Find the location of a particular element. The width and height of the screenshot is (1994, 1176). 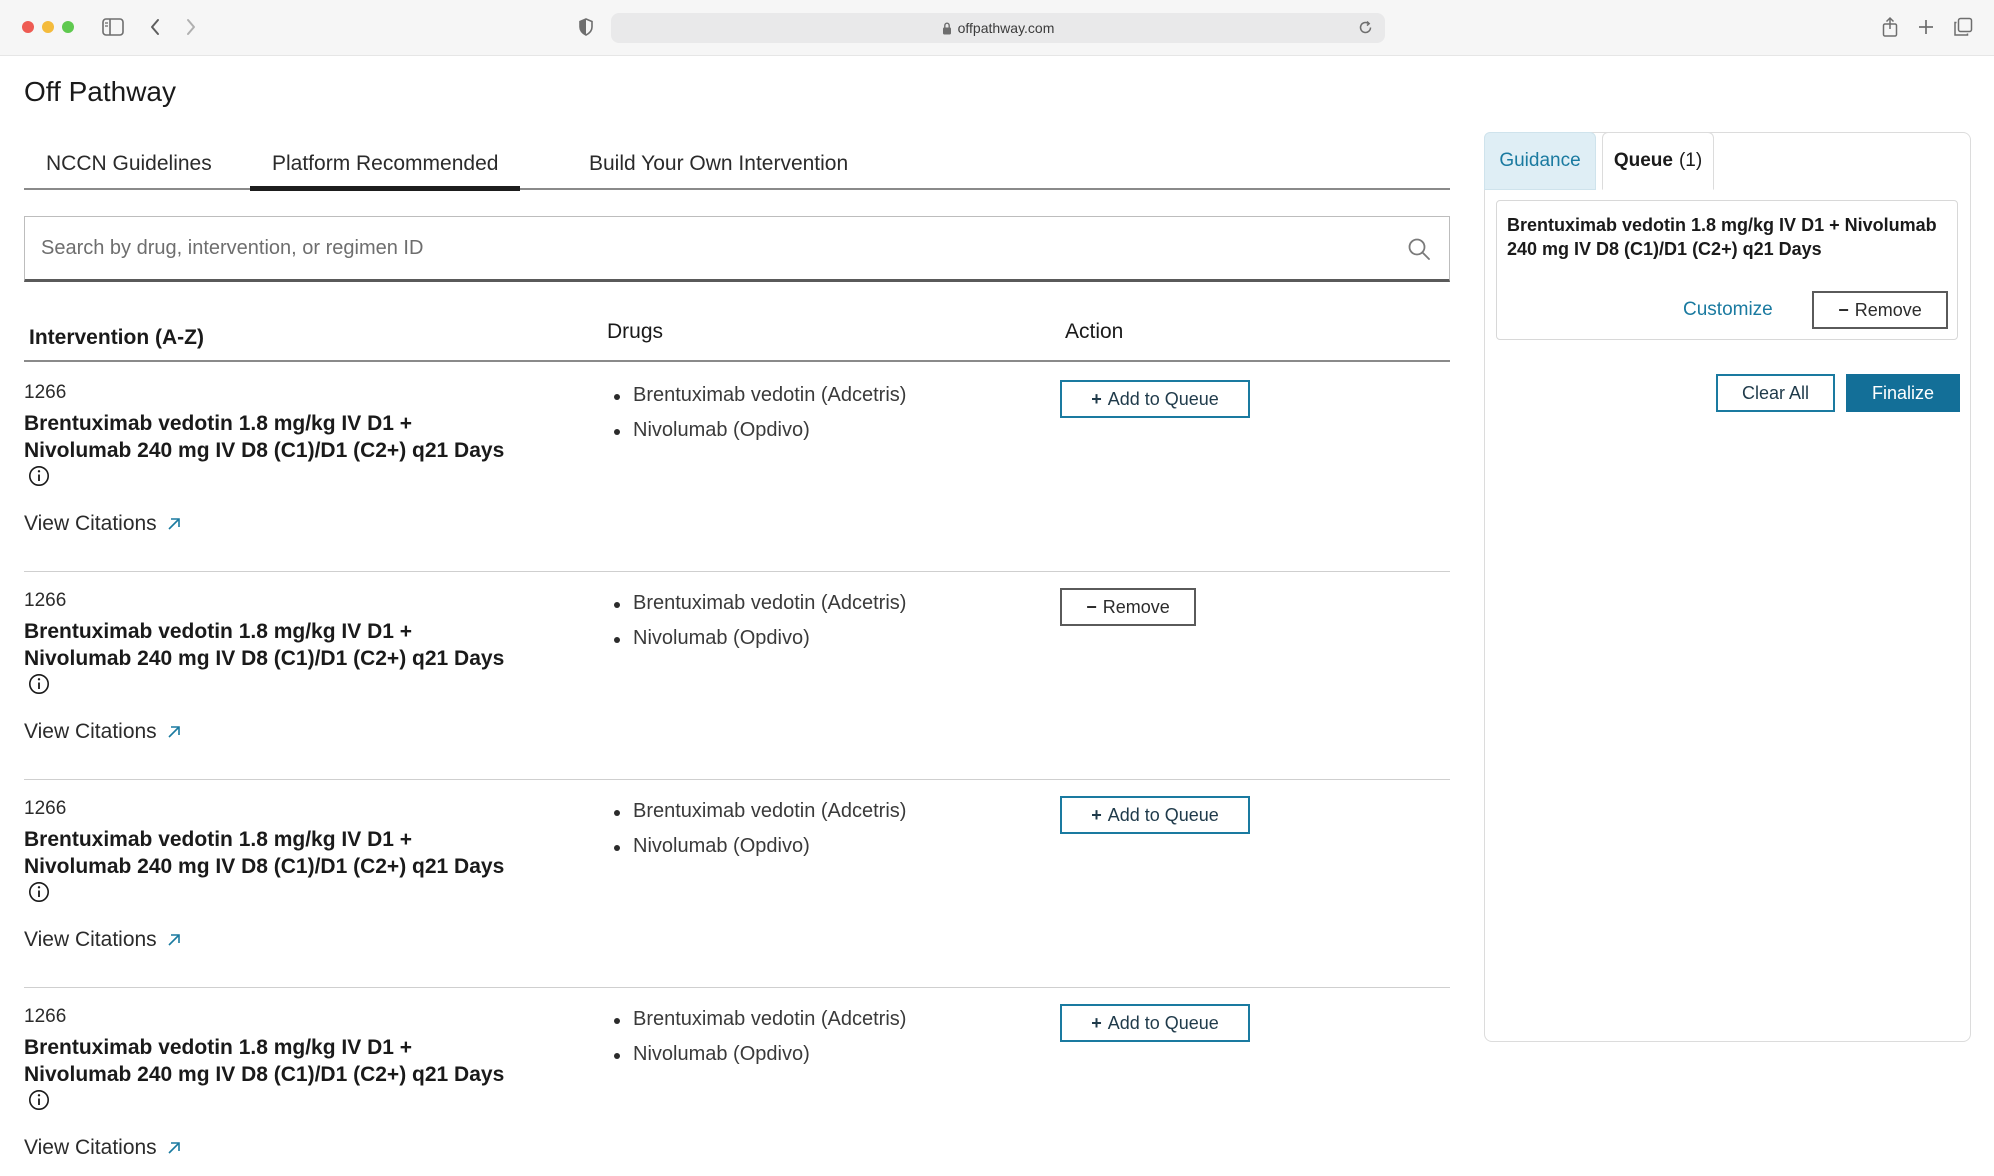

address-bar: offpathway.com is located at coordinates (998, 28).